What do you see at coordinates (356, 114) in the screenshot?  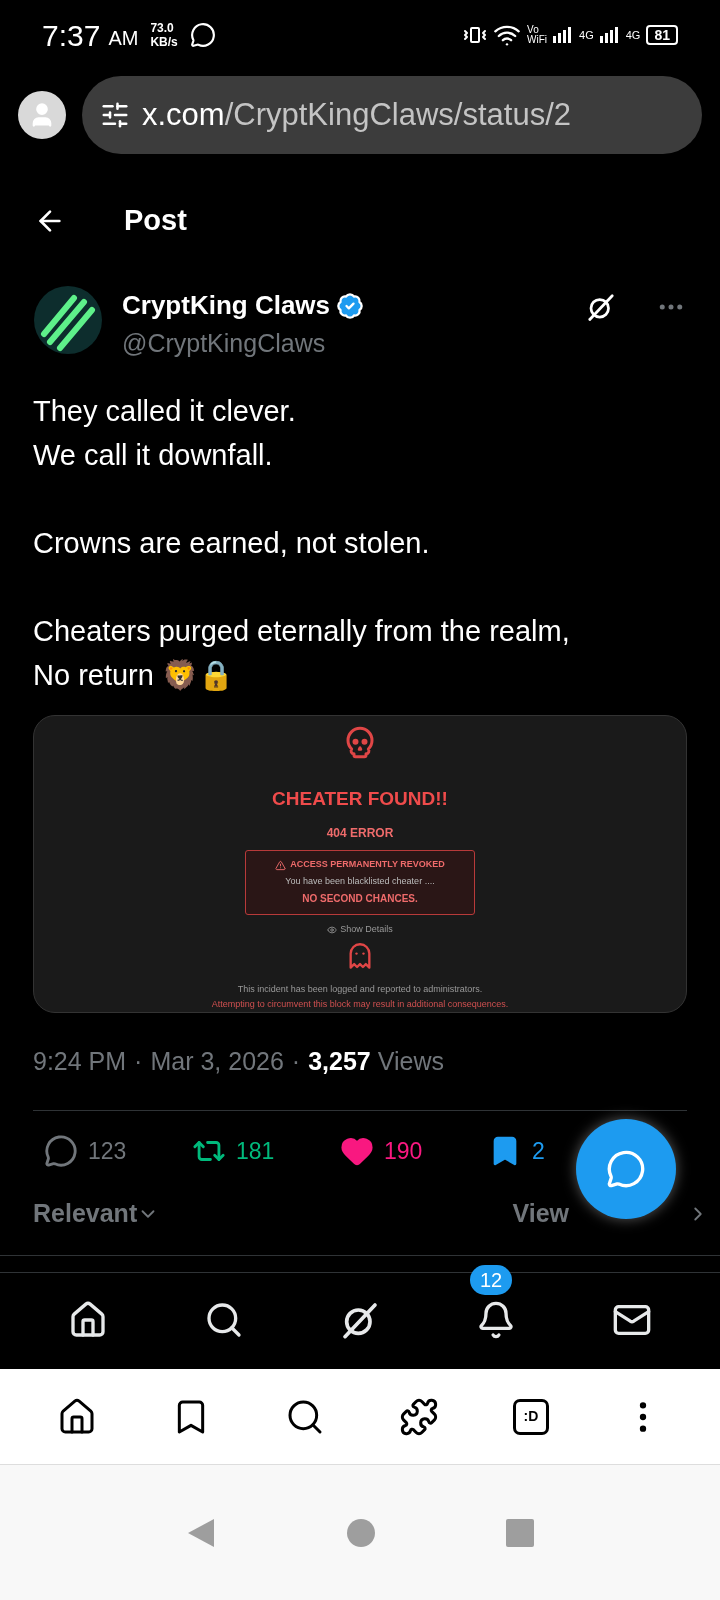 I see `url-text: x.com/CryptKingClaws/status/2` at bounding box center [356, 114].